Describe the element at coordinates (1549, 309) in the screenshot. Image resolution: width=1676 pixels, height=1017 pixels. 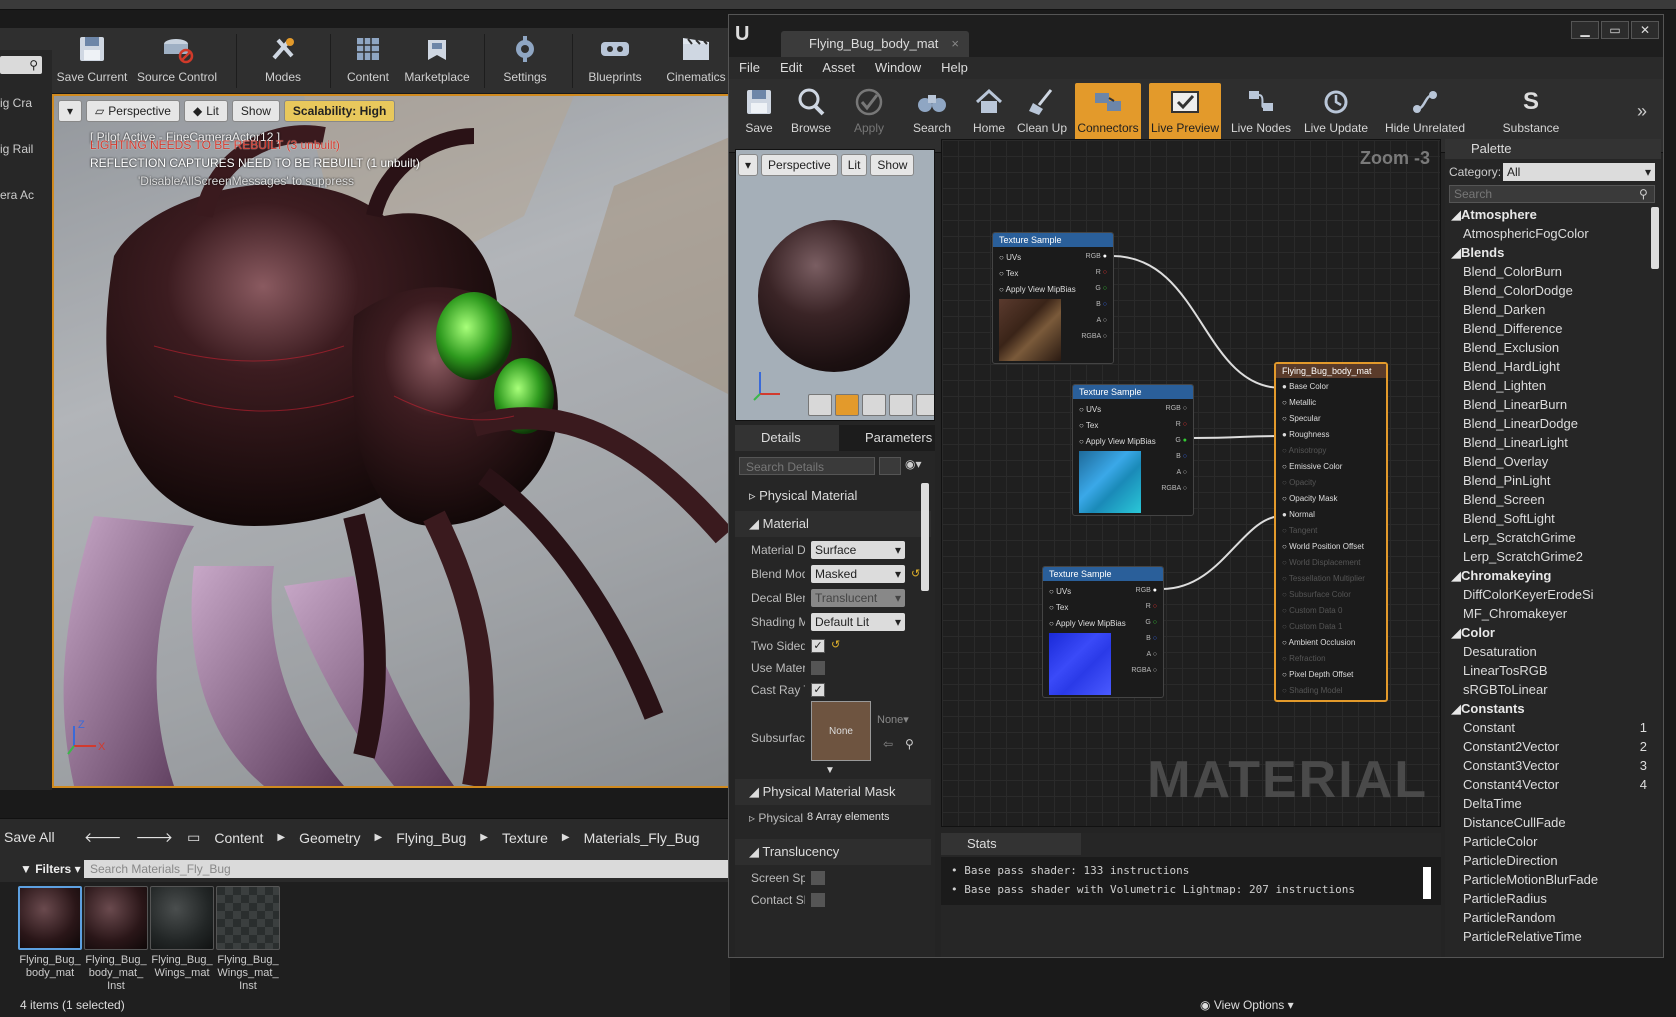
I see `palette-item: Blend_Darken` at that location.